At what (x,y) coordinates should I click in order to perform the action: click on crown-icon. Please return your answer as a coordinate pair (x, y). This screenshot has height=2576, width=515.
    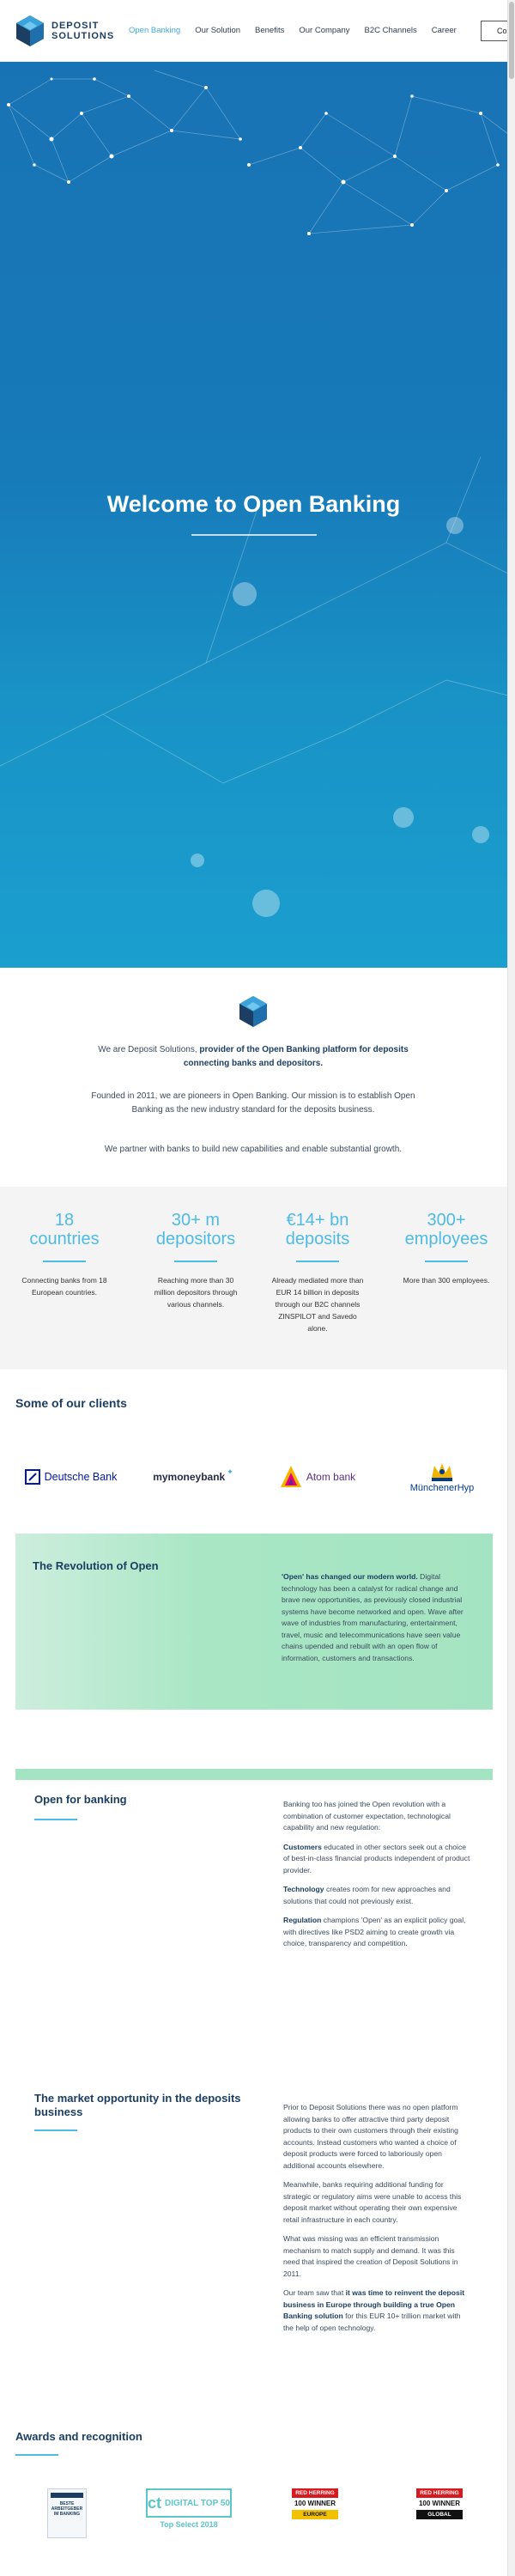
    Looking at the image, I should click on (442, 1472).